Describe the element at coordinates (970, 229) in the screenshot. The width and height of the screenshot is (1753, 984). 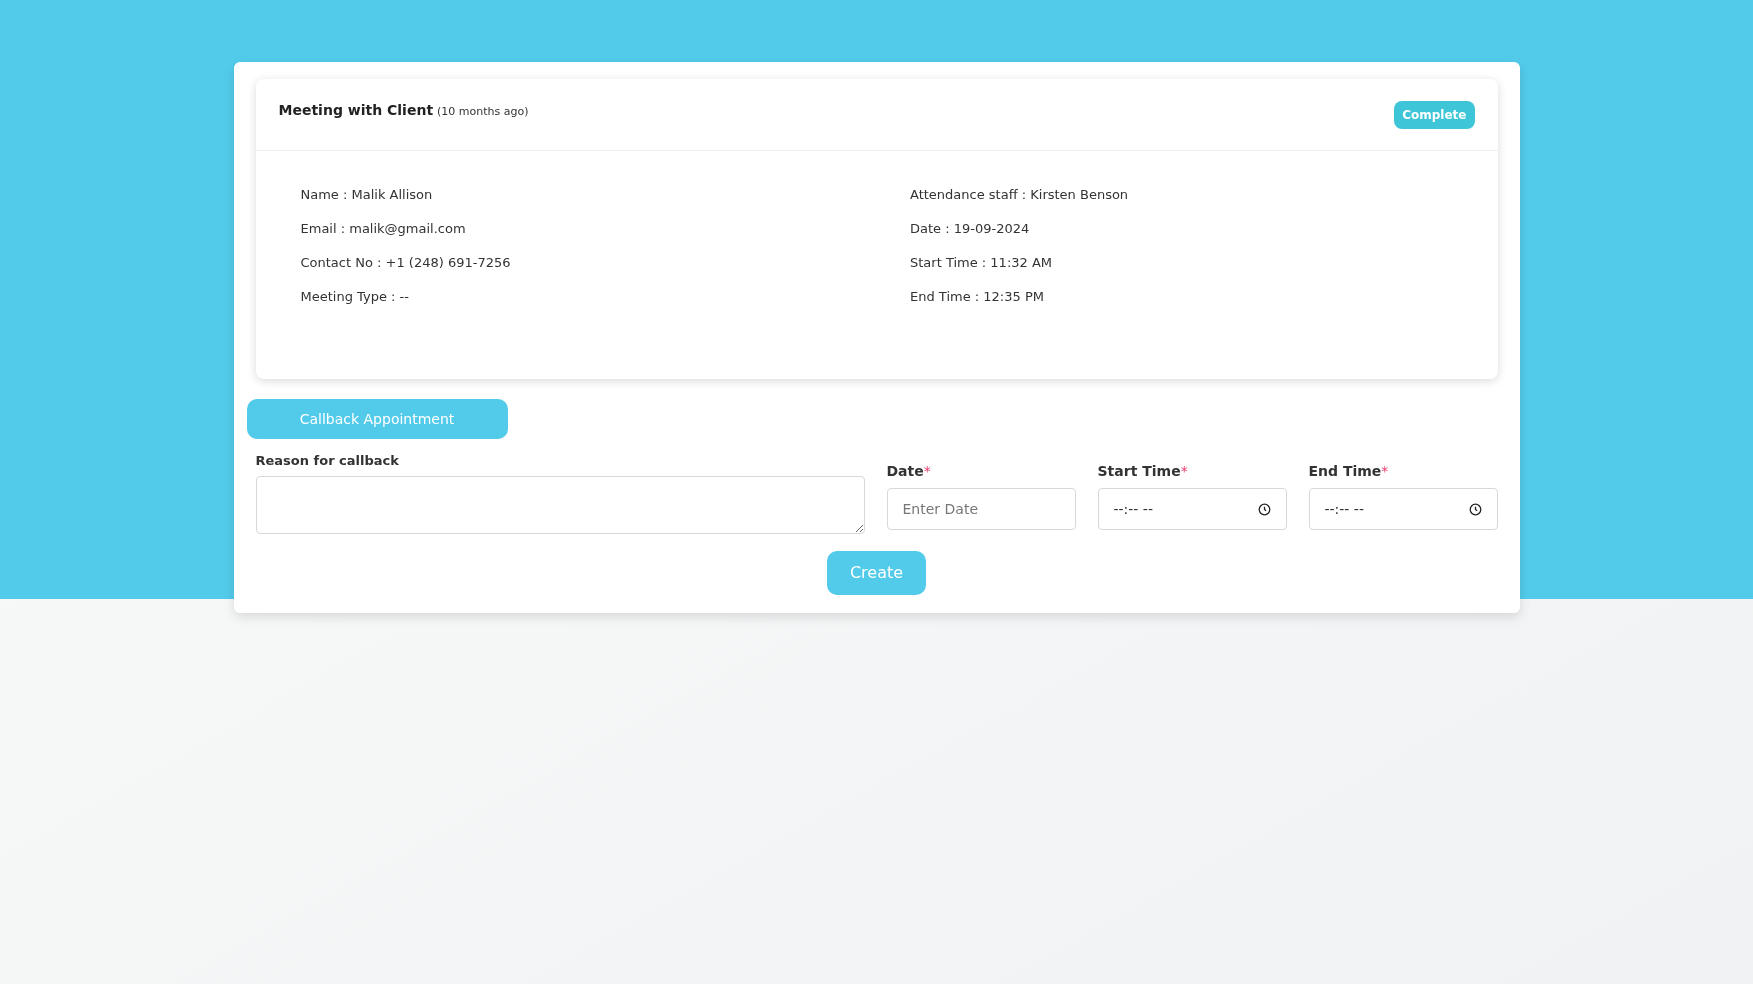
I see `meeting-detail: Date : 19-09-2024` at that location.